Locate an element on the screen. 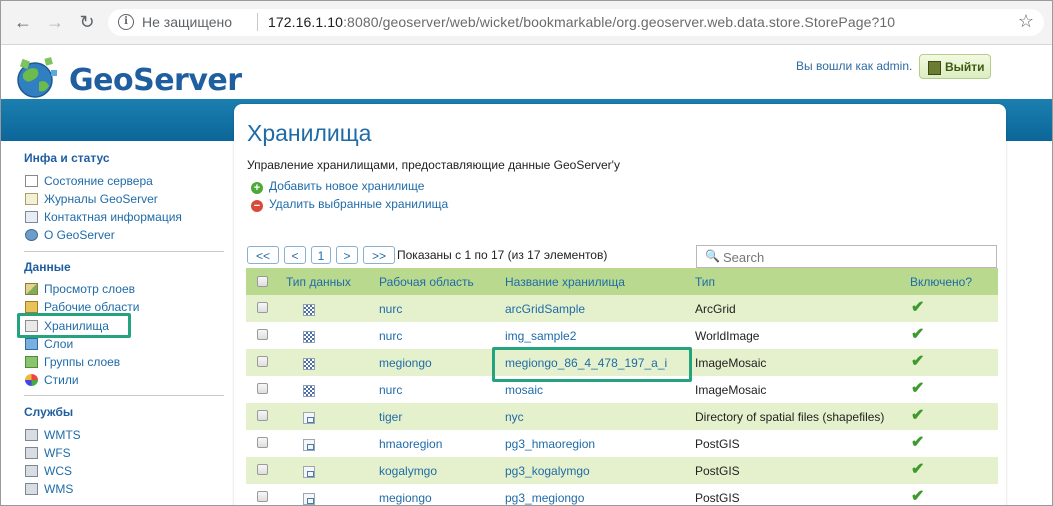 Image resolution: width=1053 pixels, height=506 pixels. store-highlight-frame is located at coordinates (592, 364).